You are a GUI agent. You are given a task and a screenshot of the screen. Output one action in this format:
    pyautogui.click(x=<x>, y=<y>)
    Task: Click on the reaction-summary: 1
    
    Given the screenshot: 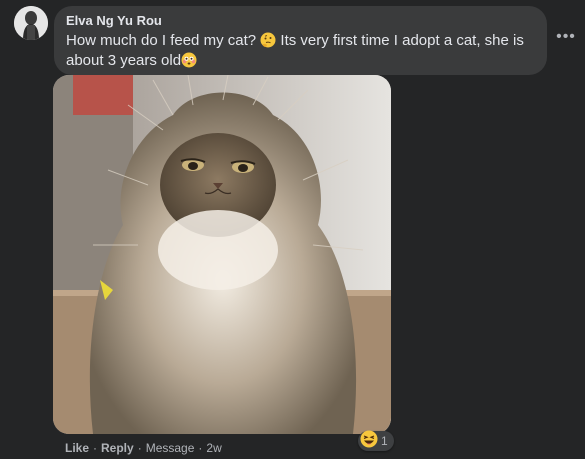 What is the action you would take?
    pyautogui.click(x=376, y=441)
    